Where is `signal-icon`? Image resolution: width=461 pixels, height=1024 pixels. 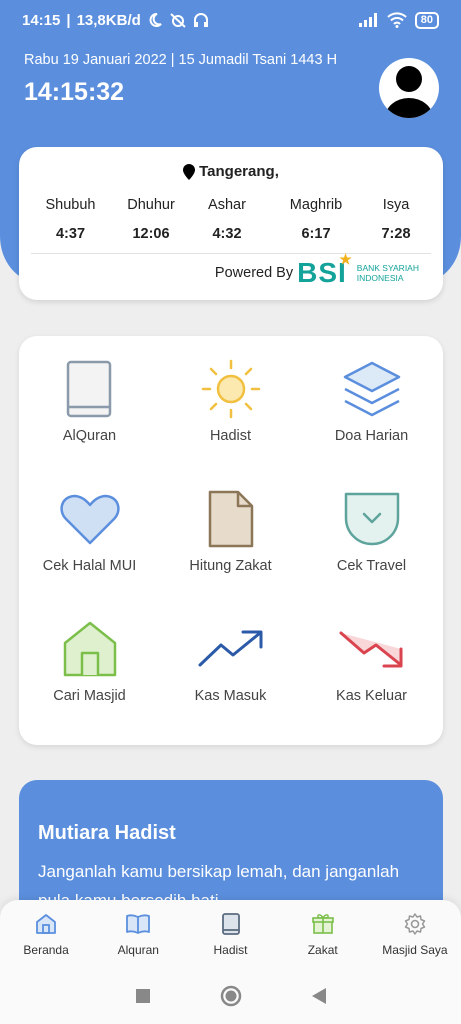 signal-icon is located at coordinates (367, 20).